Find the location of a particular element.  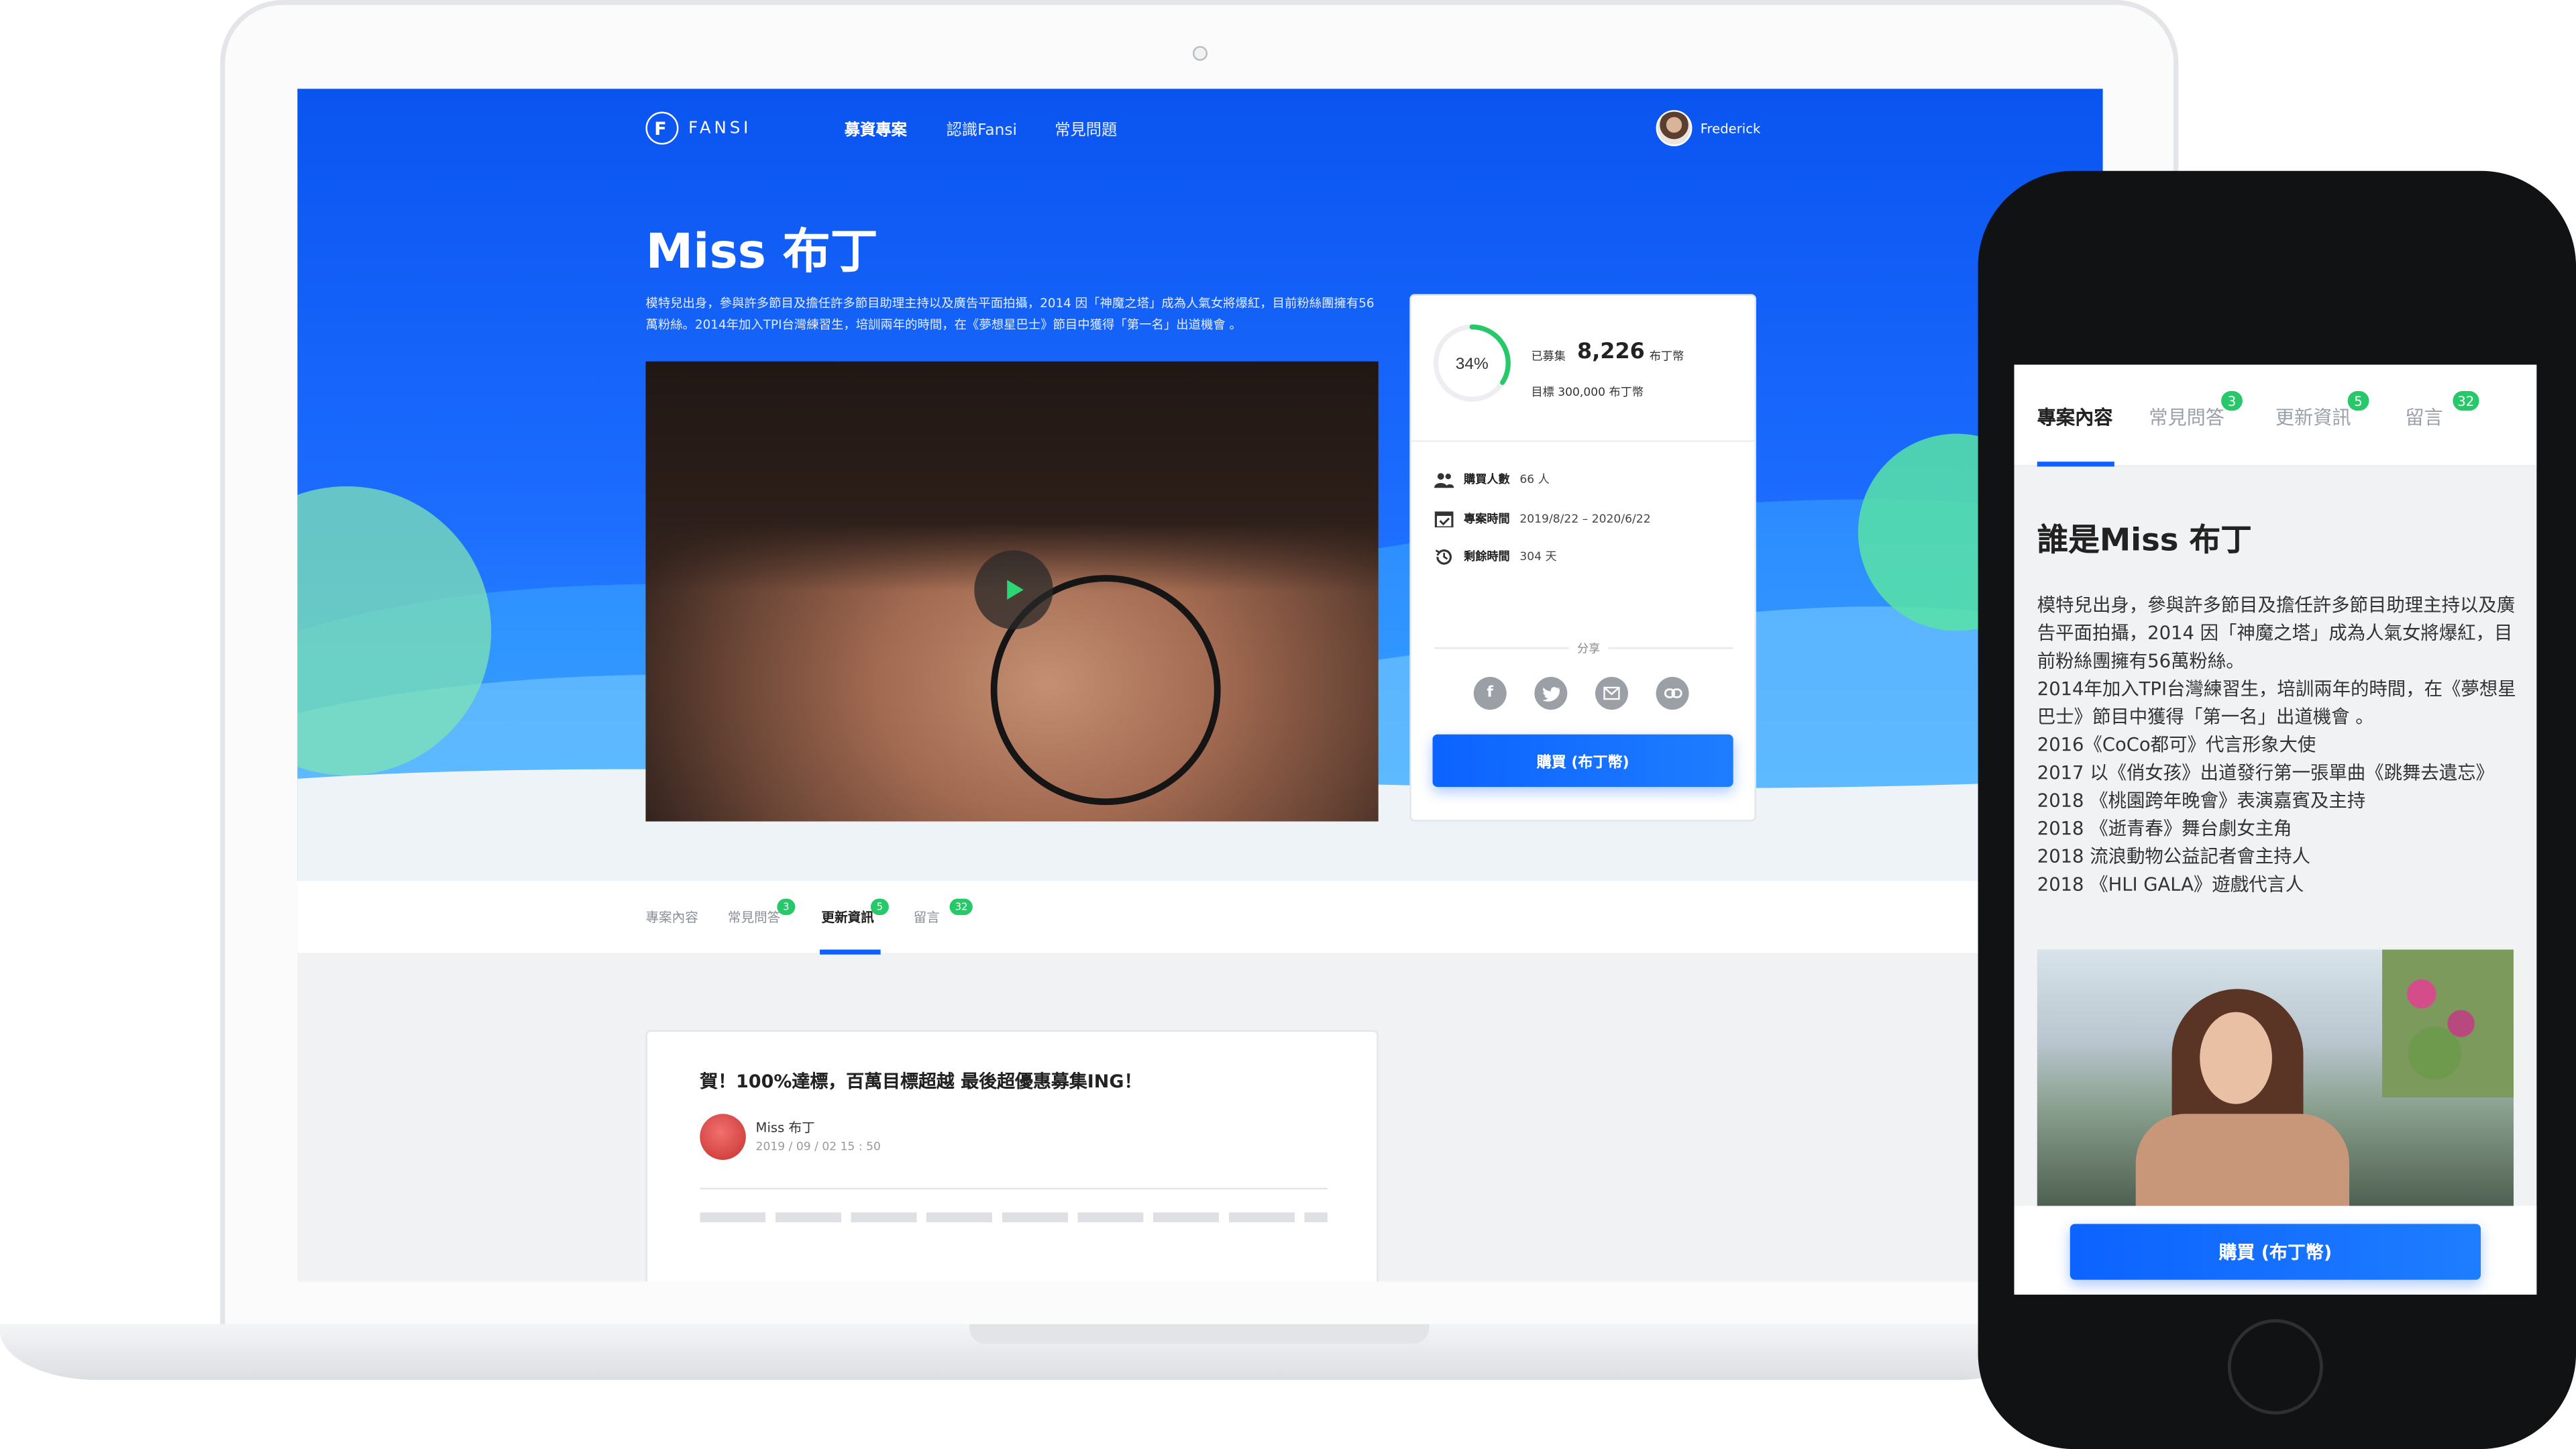

tab-updates-label: 更新資訊 is located at coordinates (847, 917).